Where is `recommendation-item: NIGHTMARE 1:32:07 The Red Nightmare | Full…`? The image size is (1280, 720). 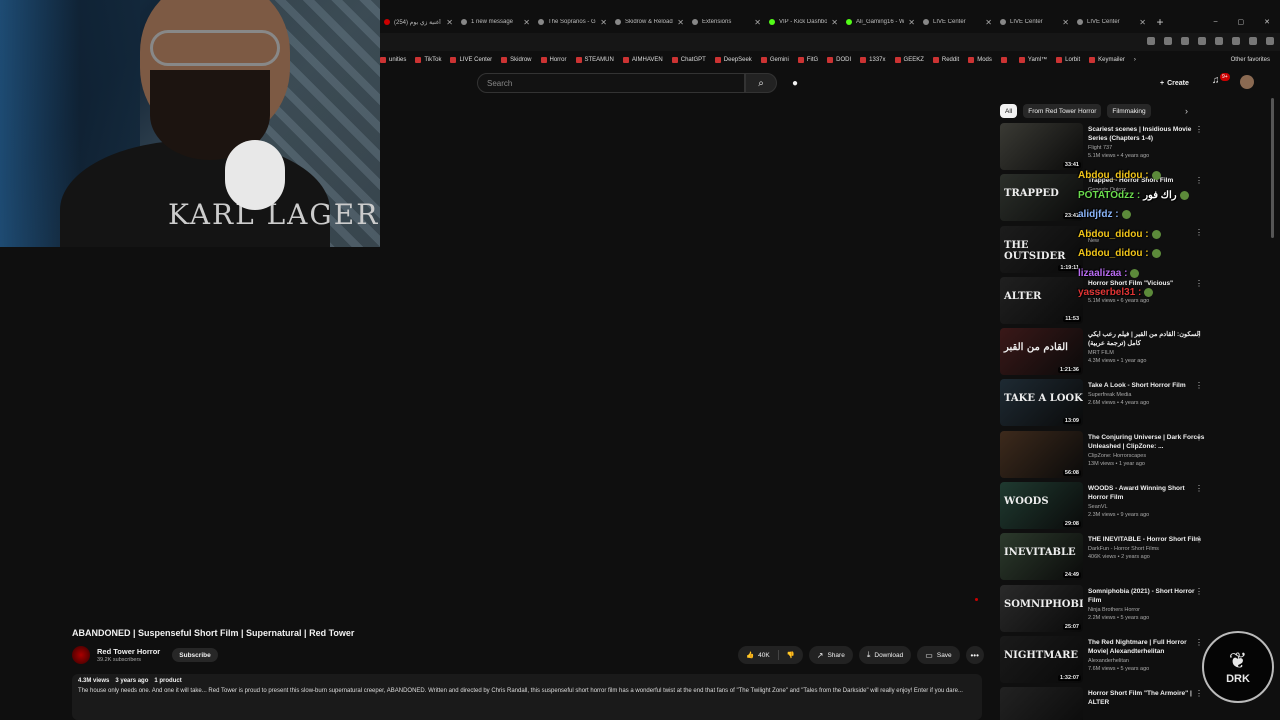
recommendation-item: NIGHTMARE 1:32:07 The Red Nightmare | Full… is located at coordinates (1102, 661).